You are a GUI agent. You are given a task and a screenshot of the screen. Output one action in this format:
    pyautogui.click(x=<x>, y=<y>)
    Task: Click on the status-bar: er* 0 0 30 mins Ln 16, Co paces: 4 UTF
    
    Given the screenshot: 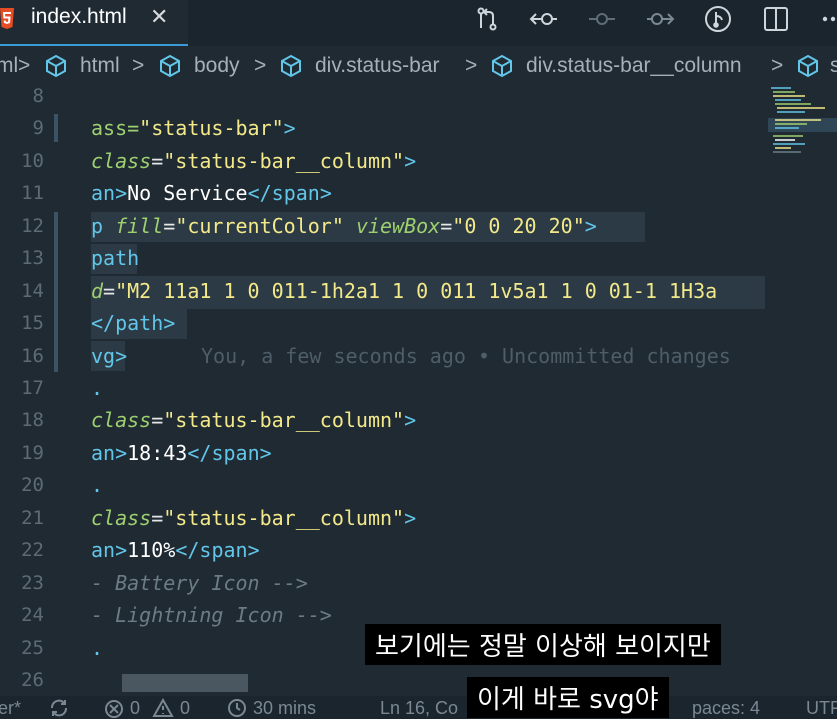 What is the action you would take?
    pyautogui.click(x=418, y=707)
    